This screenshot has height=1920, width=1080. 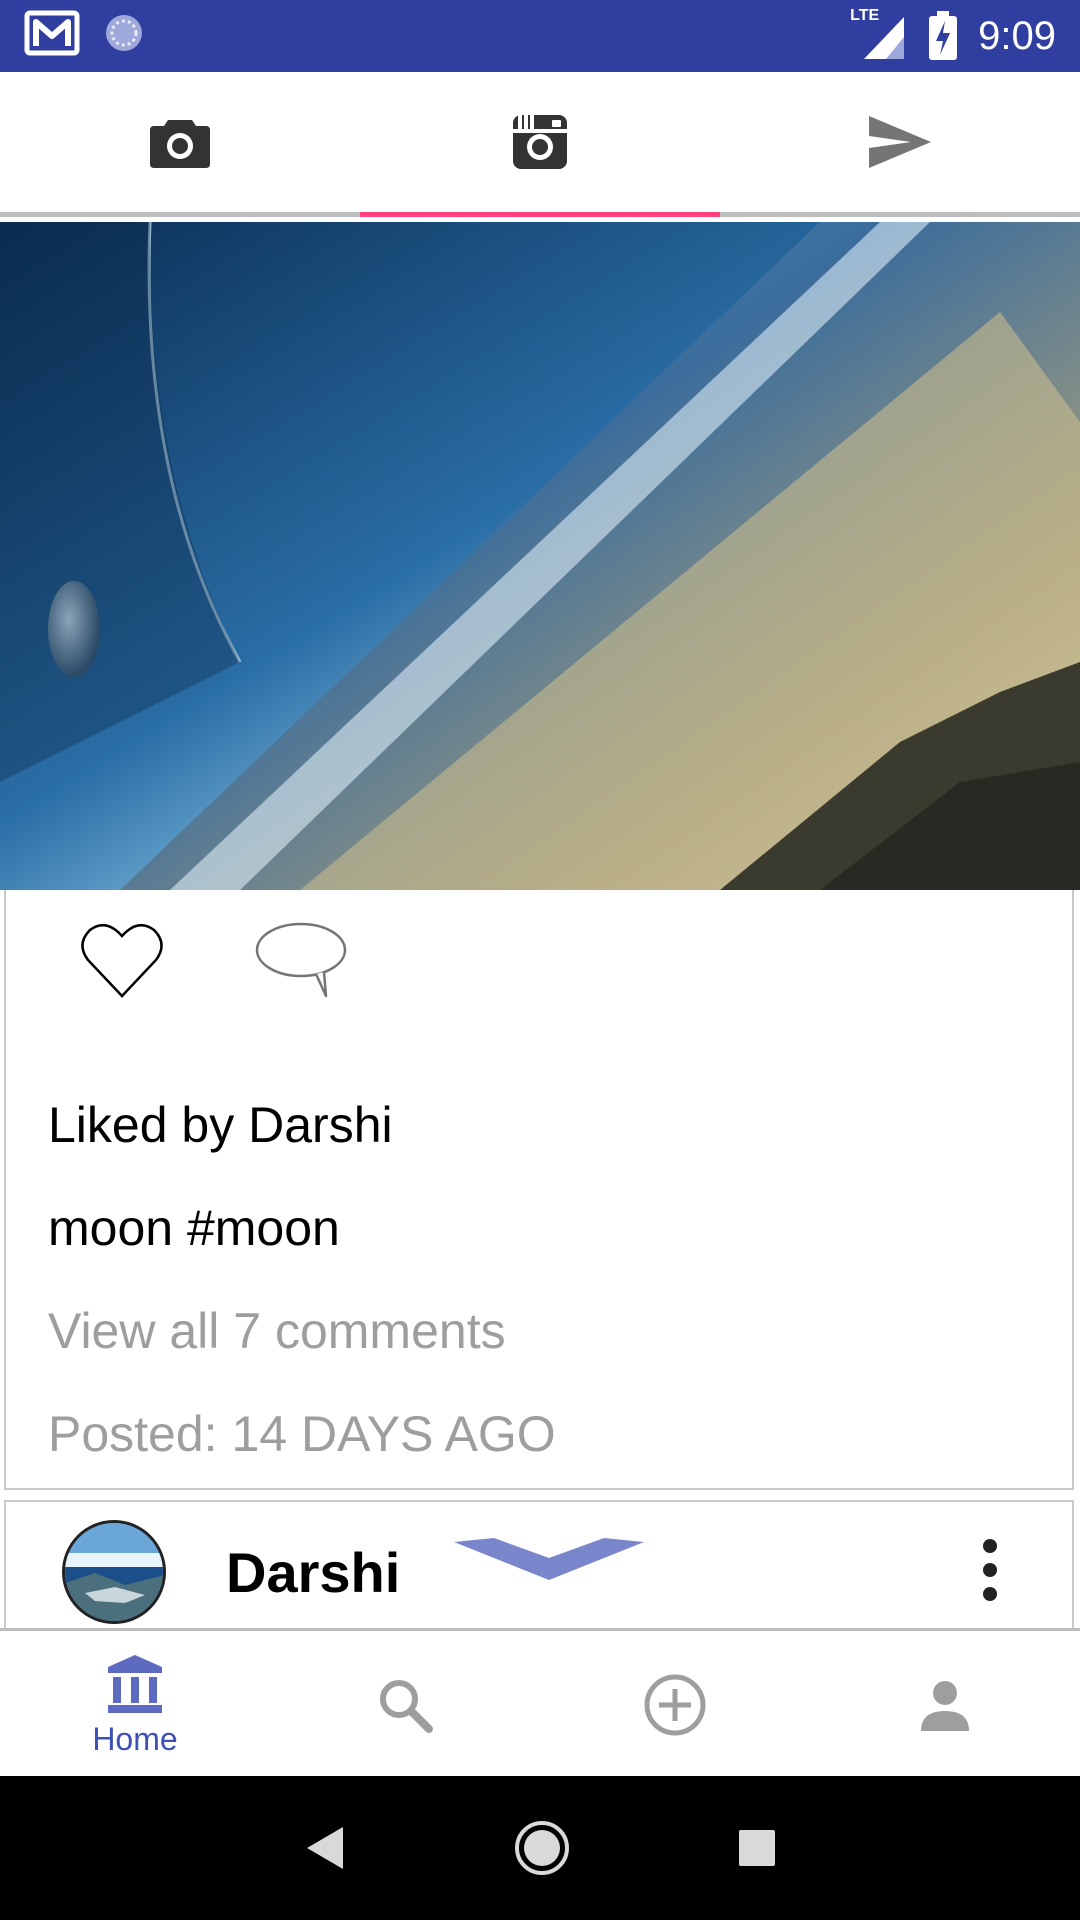 I want to click on view-comments-link: View all 7 comments, so click(x=277, y=1331).